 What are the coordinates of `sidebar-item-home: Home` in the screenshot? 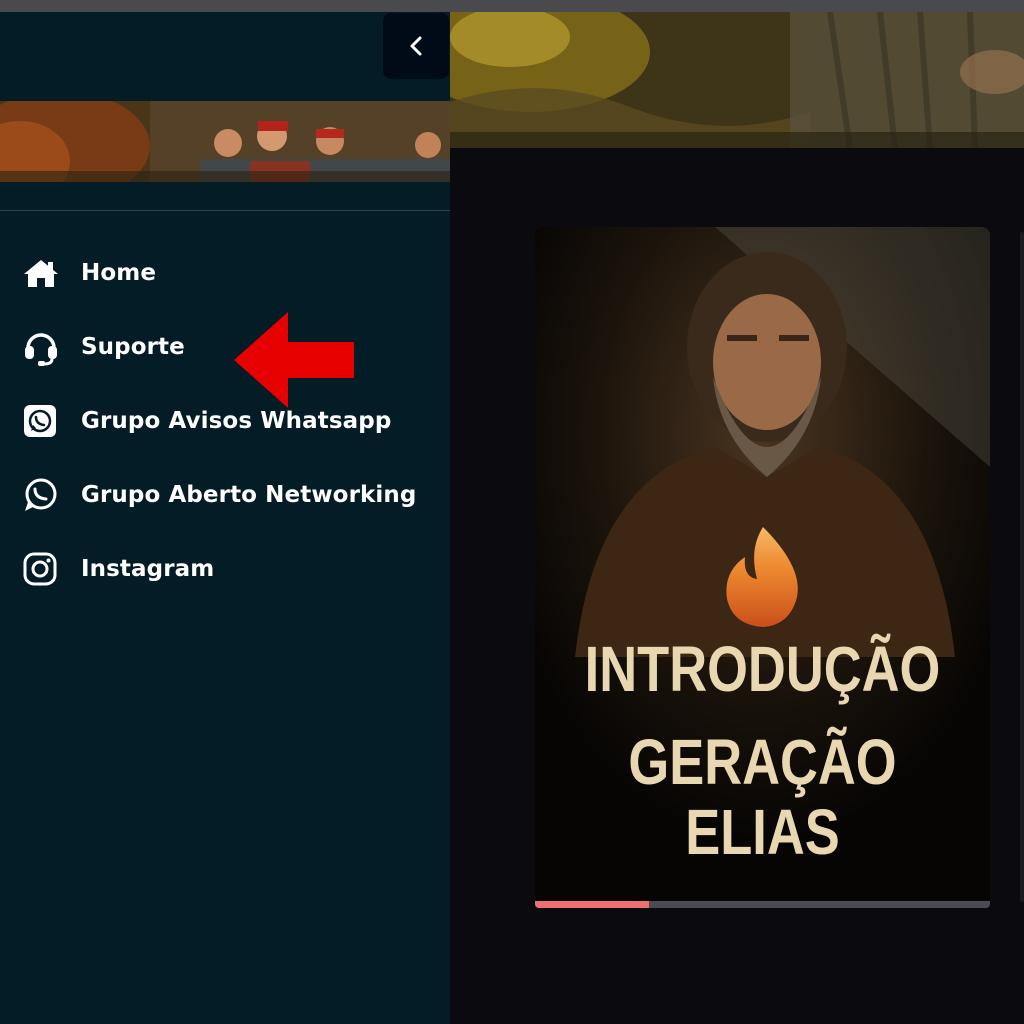 It's located at (89, 273).